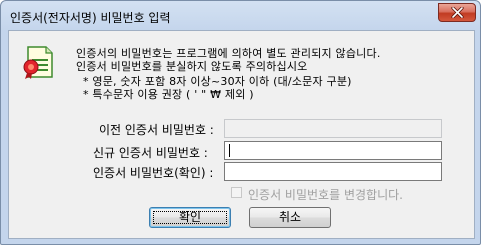  Describe the element at coordinates (333, 171) in the screenshot. I see `confirm-password-field` at that location.